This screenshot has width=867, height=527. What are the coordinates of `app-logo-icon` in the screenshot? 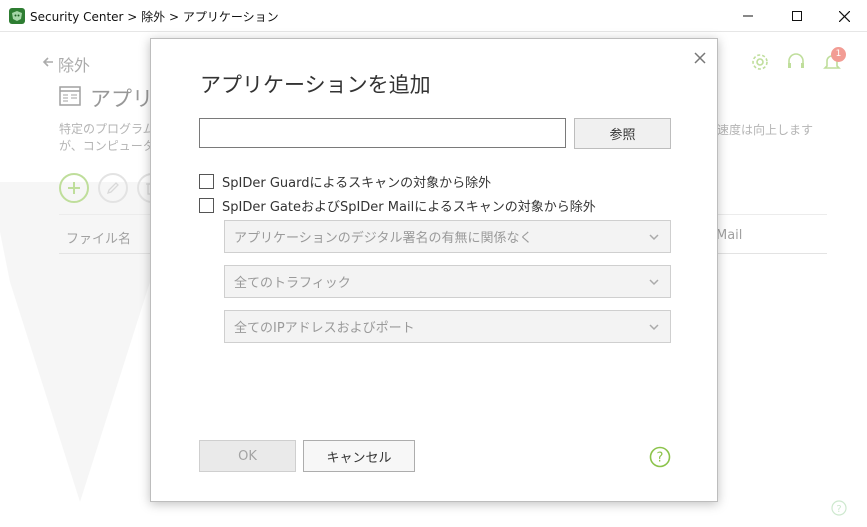 It's located at (17, 16).